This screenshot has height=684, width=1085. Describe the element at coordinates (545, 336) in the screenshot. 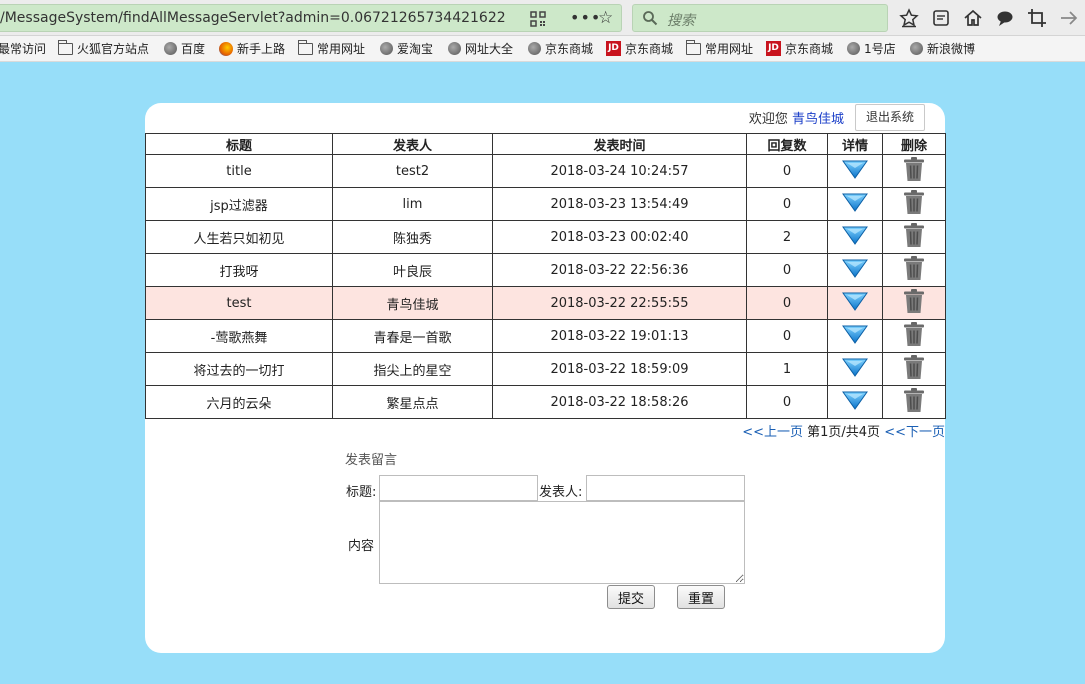

I see `table-row: -莺歌燕舞 青春是一首歌 2018-03-22 19:01:13 0` at that location.